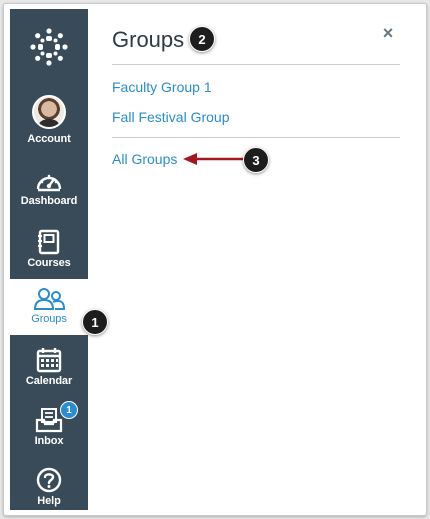  I want to click on tray-title: Groups, so click(148, 39).